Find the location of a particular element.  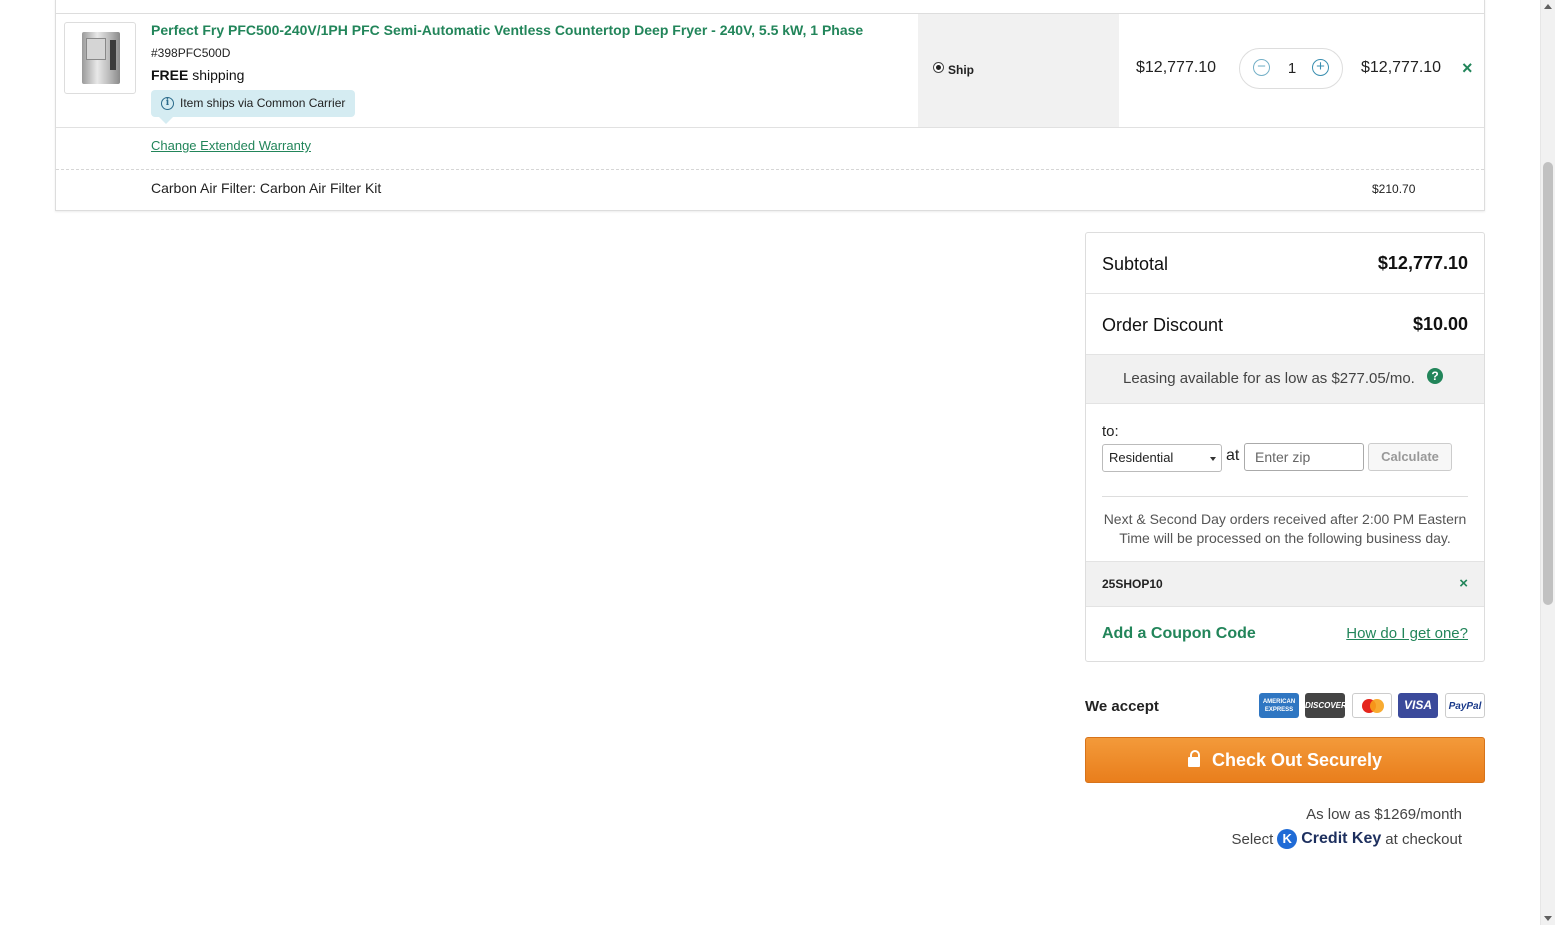

product-image is located at coordinates (101, 58).